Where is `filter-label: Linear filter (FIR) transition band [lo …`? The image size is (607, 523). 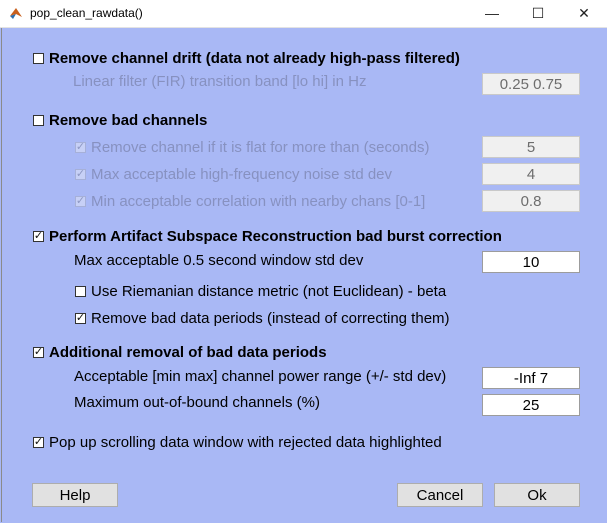
filter-label: Linear filter (FIR) transition band [lo … is located at coordinates (220, 81).